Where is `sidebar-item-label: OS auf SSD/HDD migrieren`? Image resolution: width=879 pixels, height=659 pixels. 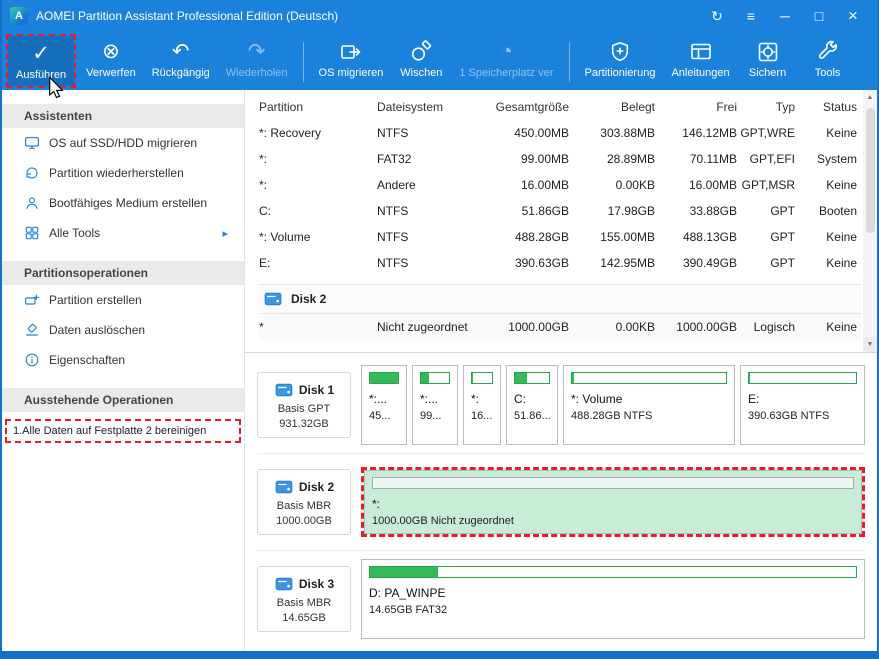 sidebar-item-label: OS auf SSD/HDD migrieren is located at coordinates (123, 143).